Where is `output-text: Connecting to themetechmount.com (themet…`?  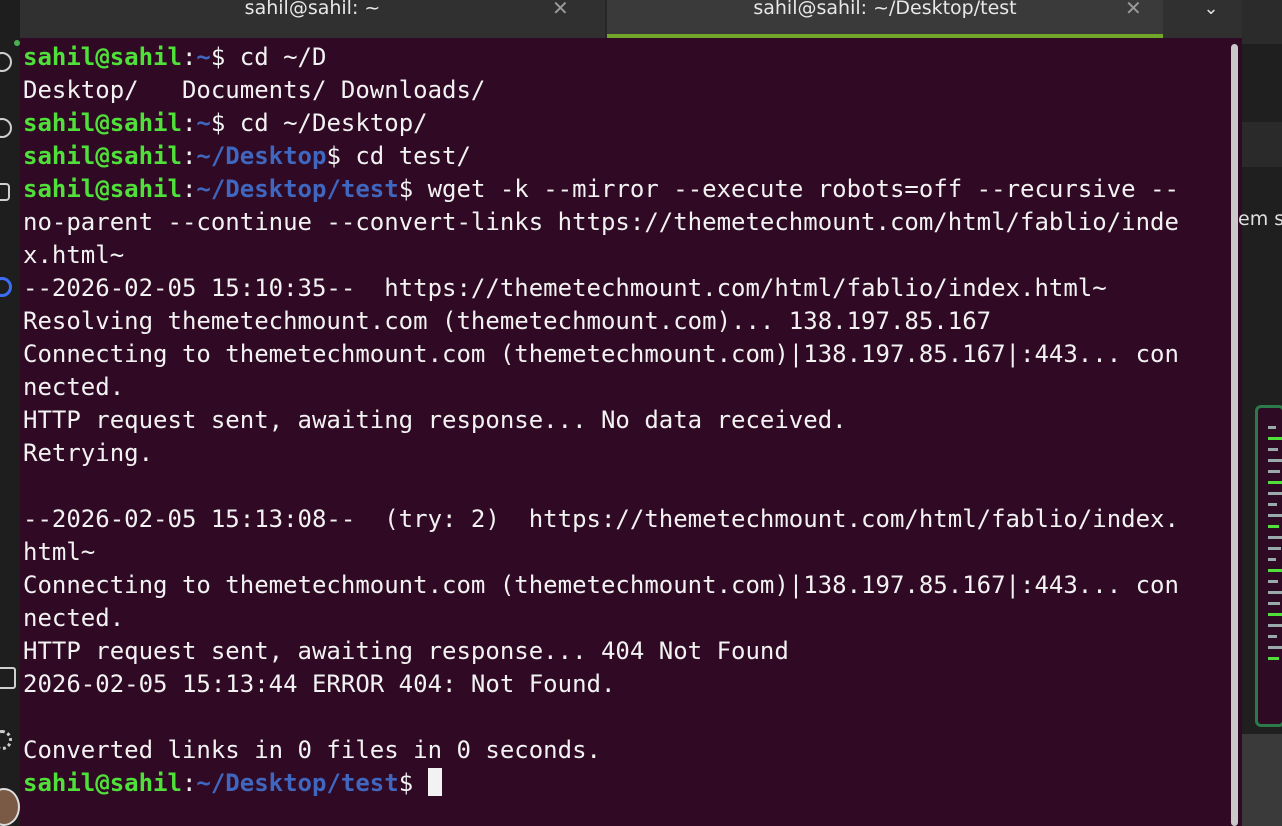 output-text: Connecting to themetechmount.com (themet… is located at coordinates (601, 585).